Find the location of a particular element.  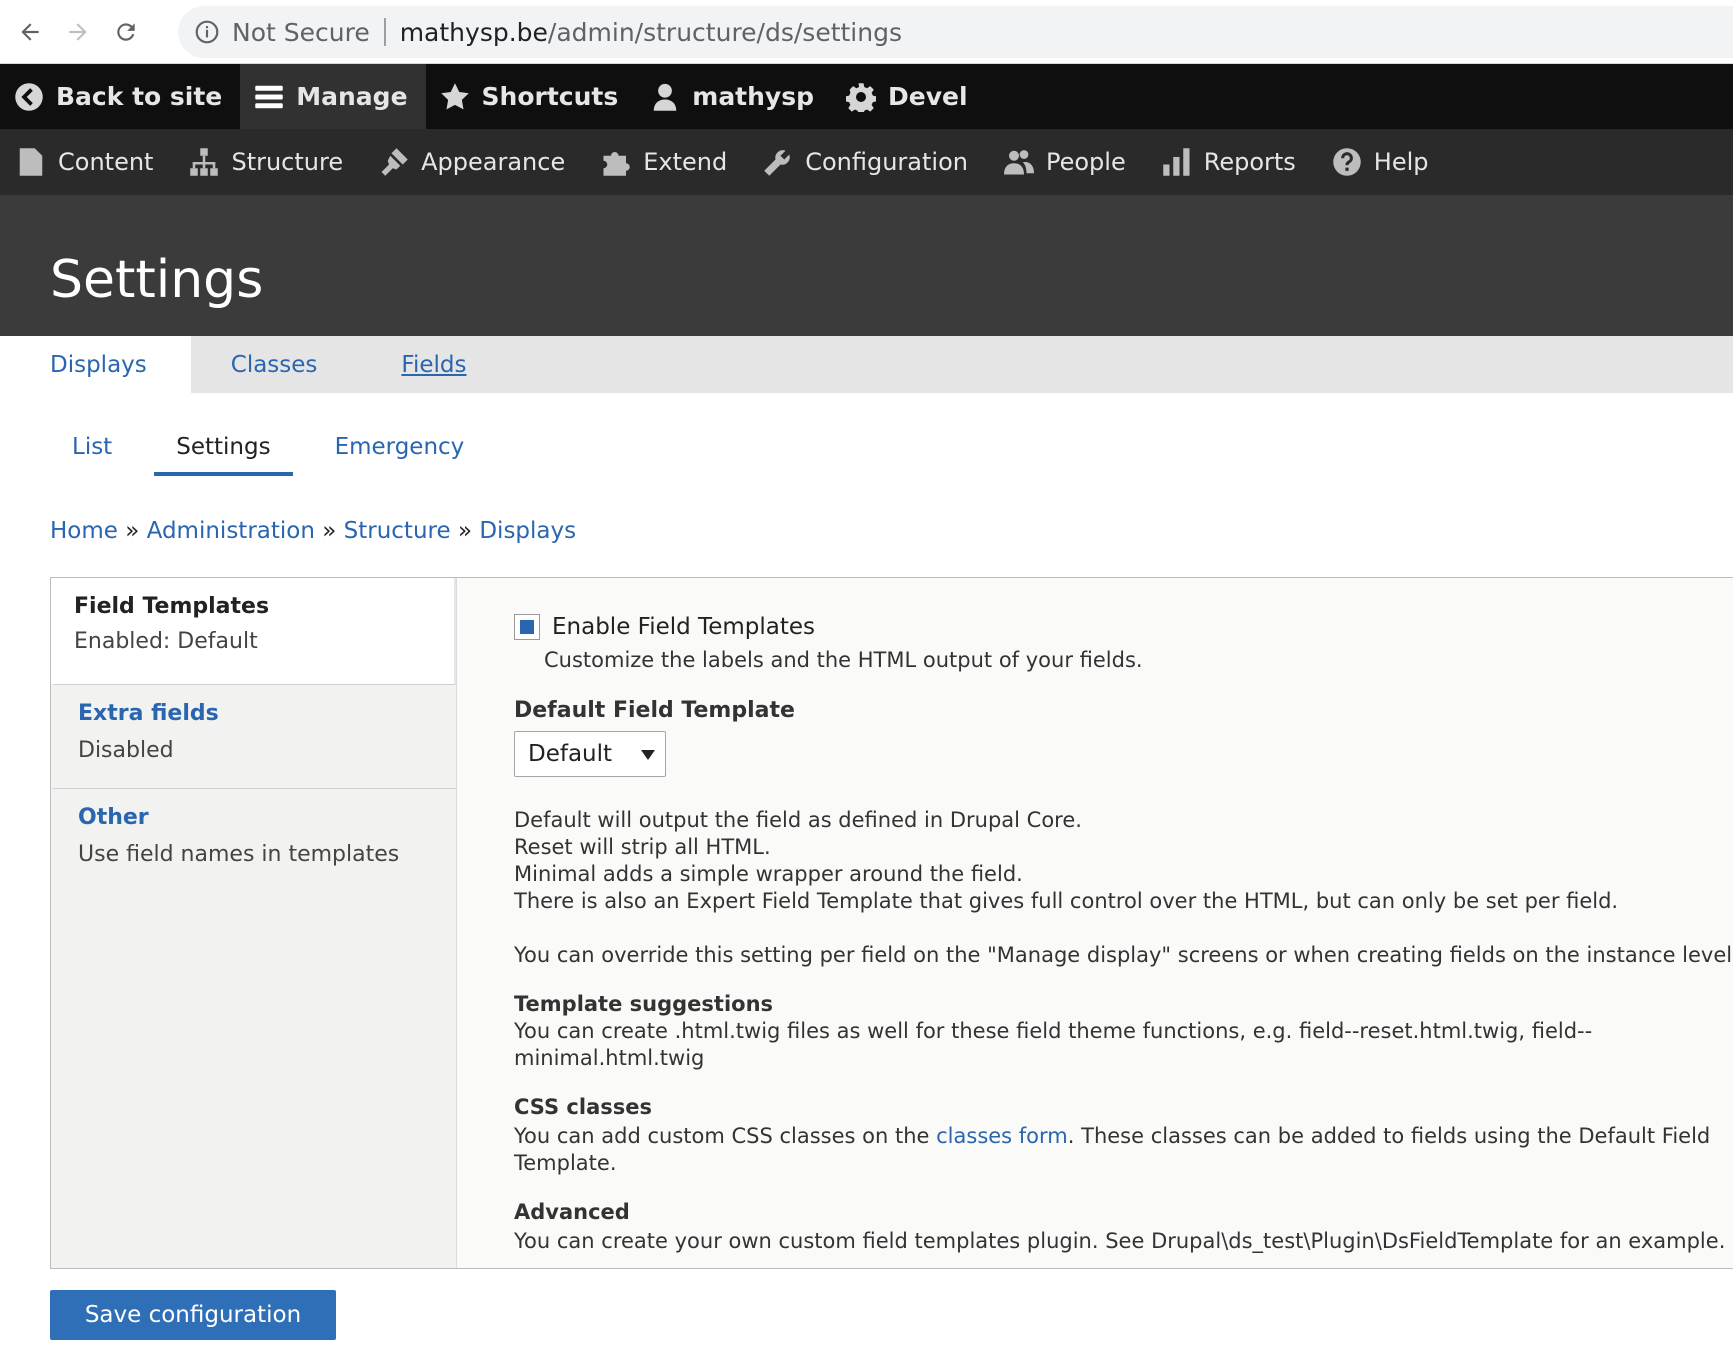

vtab-extra-fields: Extra fields Disabled is located at coordinates (253, 737).